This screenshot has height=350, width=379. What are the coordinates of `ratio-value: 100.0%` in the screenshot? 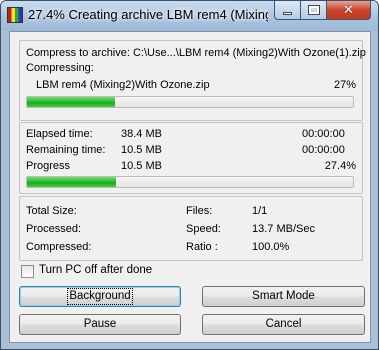 It's located at (271, 247).